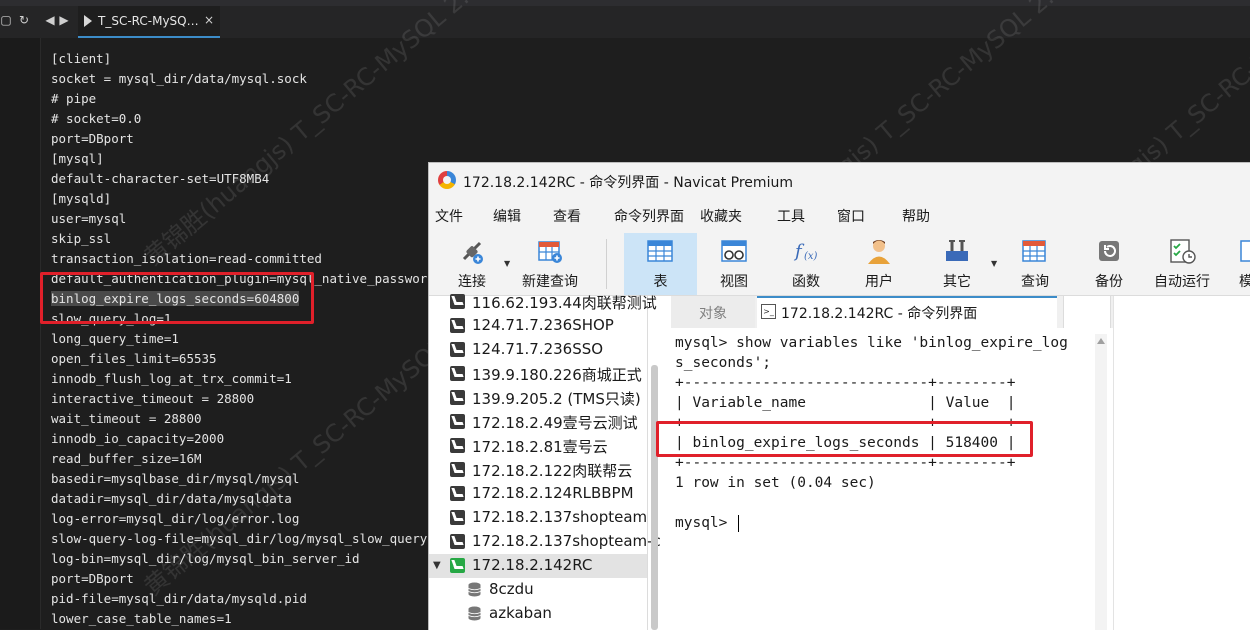 The height and width of the screenshot is (630, 1250). What do you see at coordinates (24, 20) in the screenshot?
I see `refresh-icon: ↻` at bounding box center [24, 20].